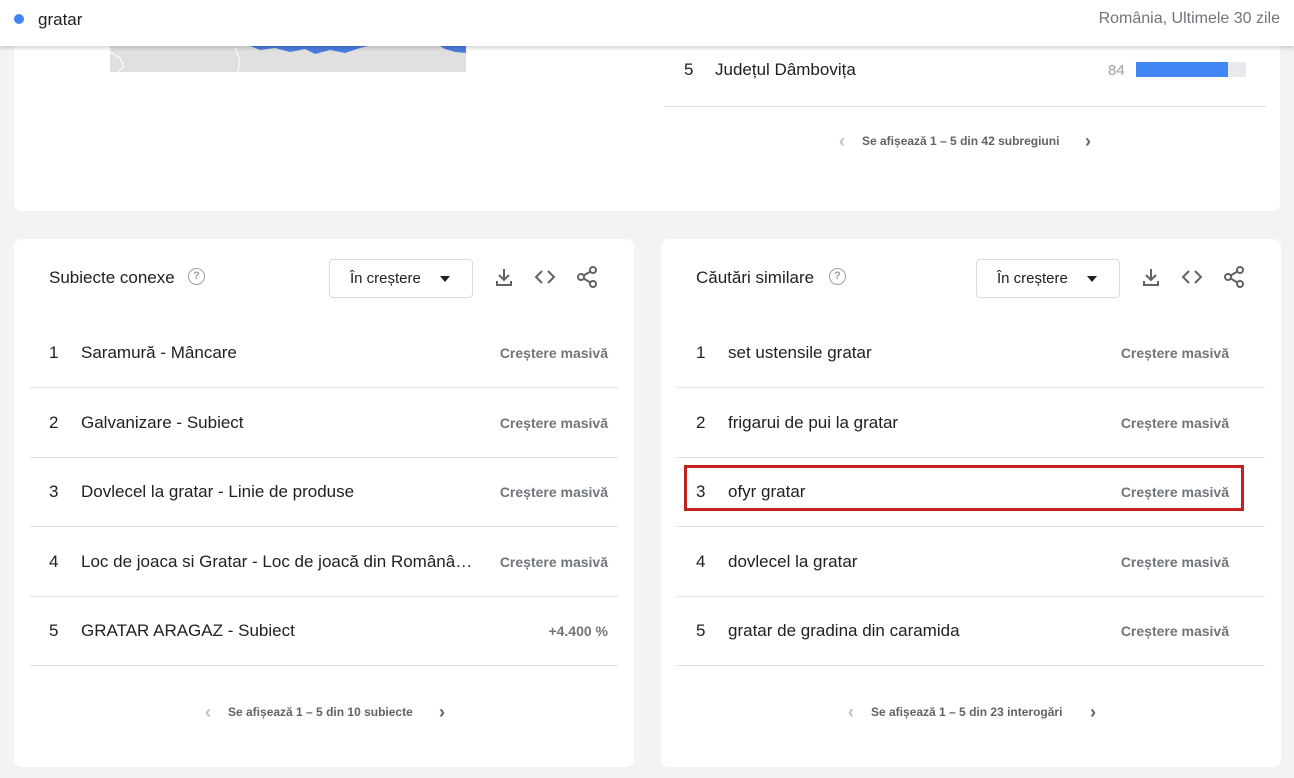 The height and width of the screenshot is (778, 1294). Describe the element at coordinates (793, 561) in the screenshot. I see `item-name: dovlecel la gratar` at that location.